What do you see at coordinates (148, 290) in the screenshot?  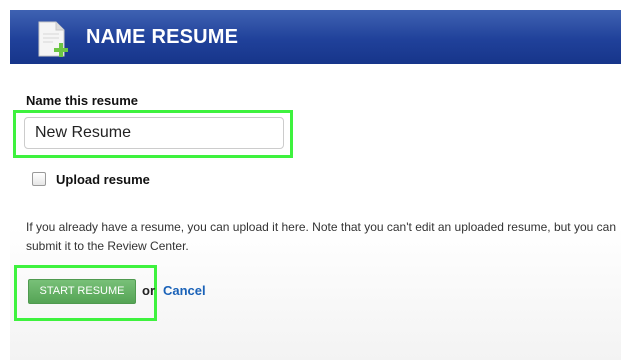 I see `or-separator: or` at bounding box center [148, 290].